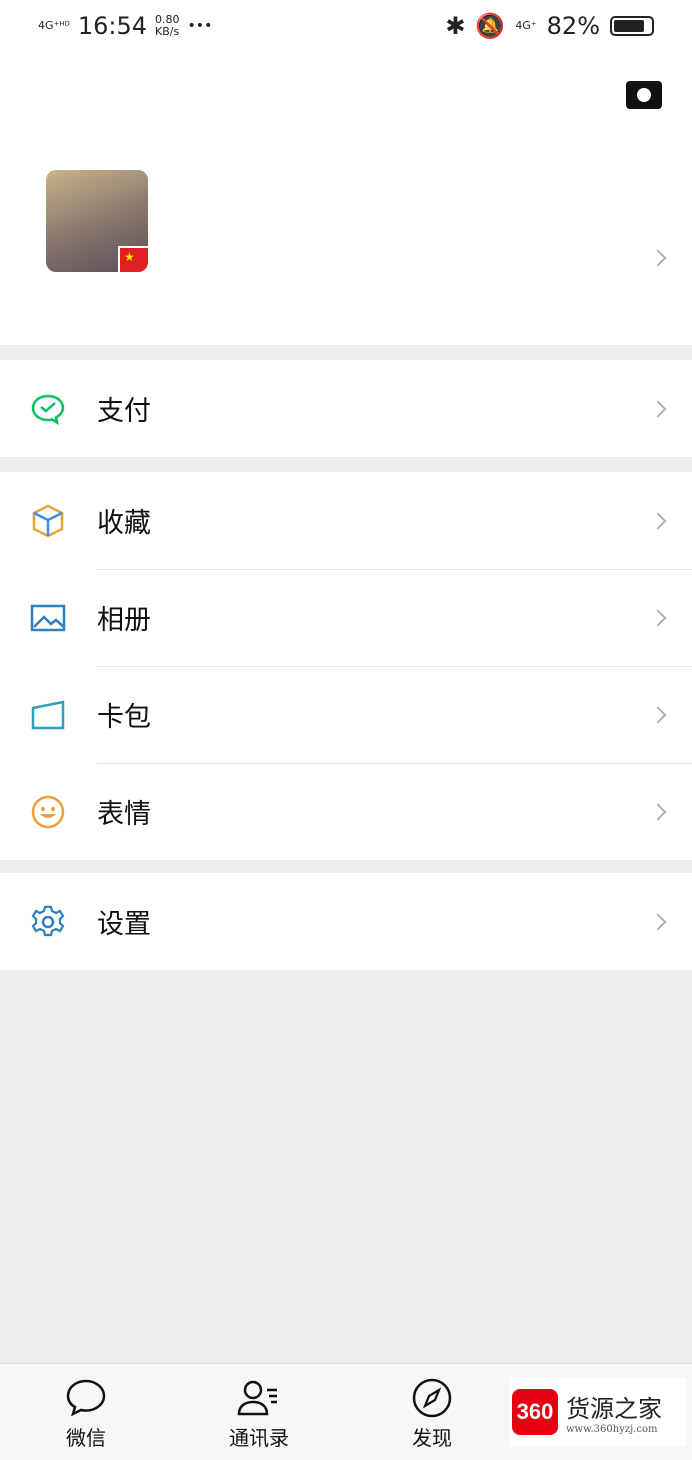 This screenshot has width=692, height=1460. I want to click on watermark-url: www.360hyzj.com, so click(612, 1429).